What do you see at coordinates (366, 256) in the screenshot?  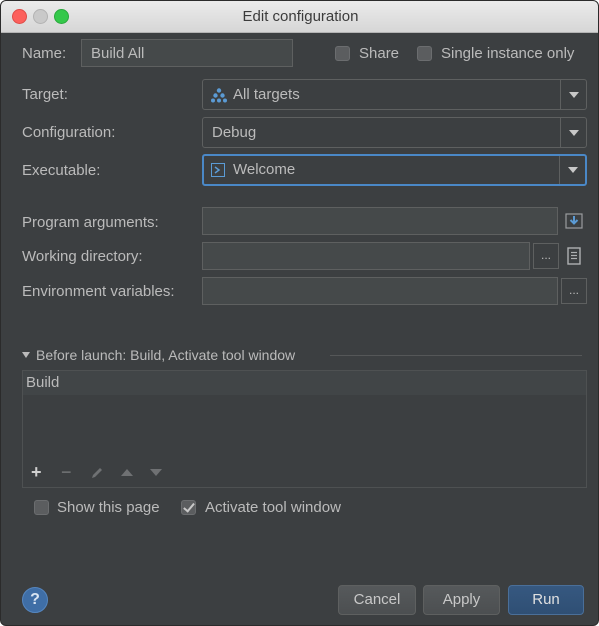 I see `working-directory-input` at bounding box center [366, 256].